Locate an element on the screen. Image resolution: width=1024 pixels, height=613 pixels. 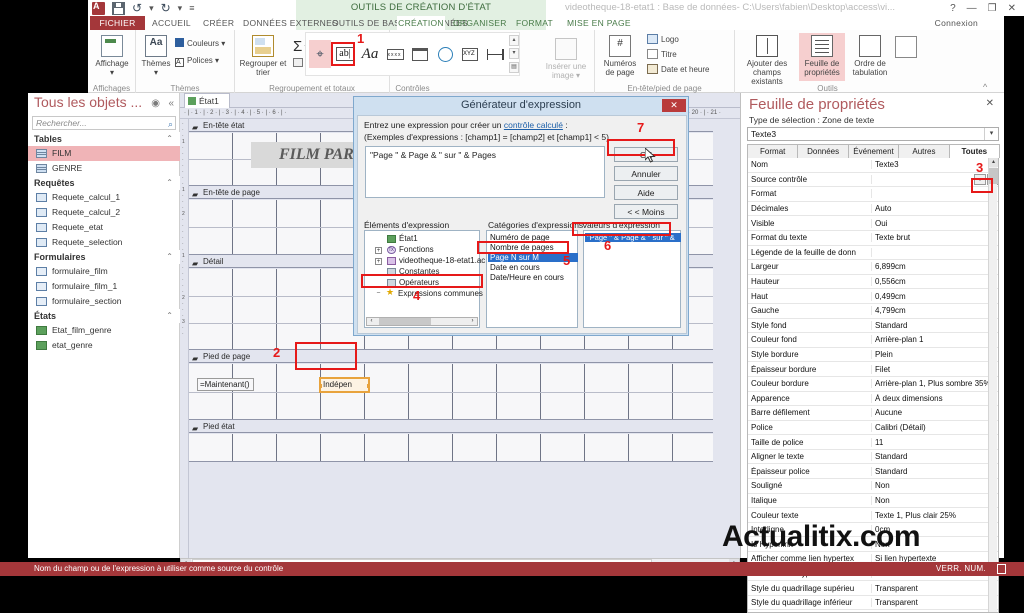
band-pied-de-page: =Maintenant() Indépen is located at coordinates (451, 392).